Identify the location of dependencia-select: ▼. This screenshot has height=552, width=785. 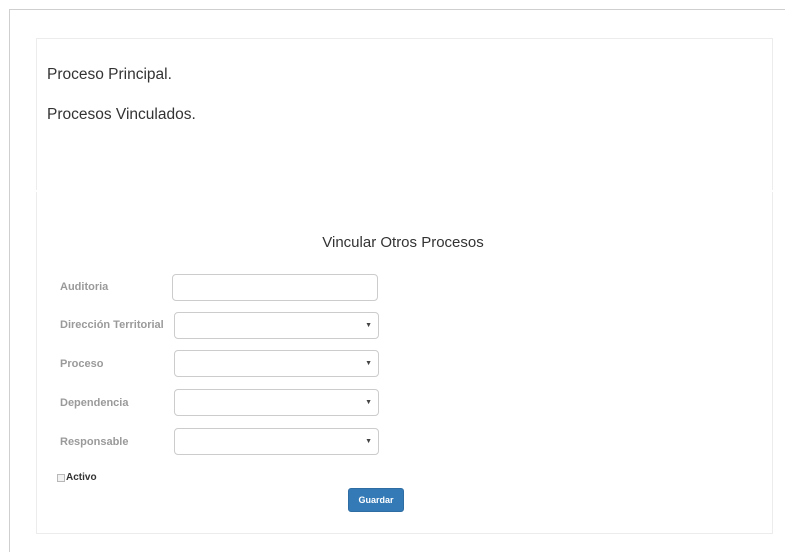
(276, 402).